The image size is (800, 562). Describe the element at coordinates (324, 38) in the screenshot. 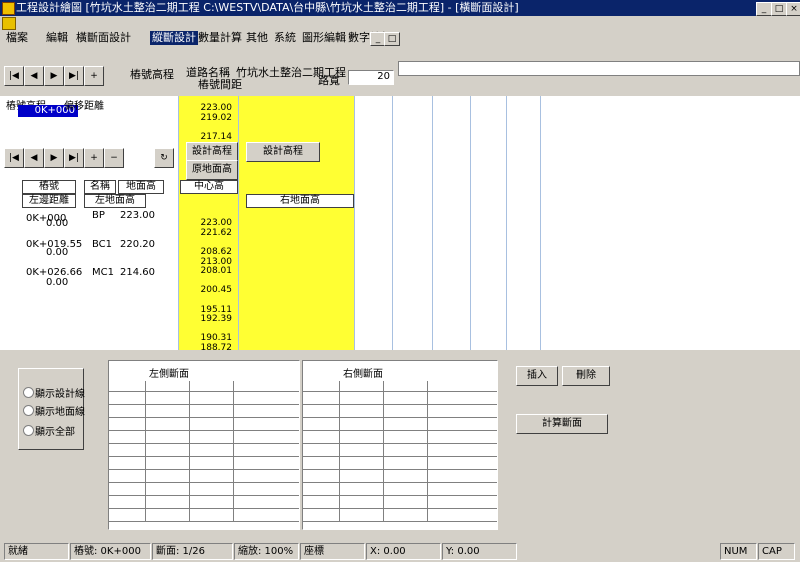

I see `menu-graphic-edit: 圖形編輯` at that location.